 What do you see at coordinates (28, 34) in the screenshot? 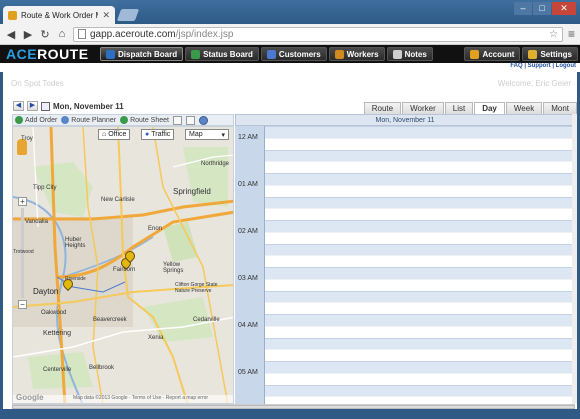
I see `forward-icon: ▶` at bounding box center [28, 34].